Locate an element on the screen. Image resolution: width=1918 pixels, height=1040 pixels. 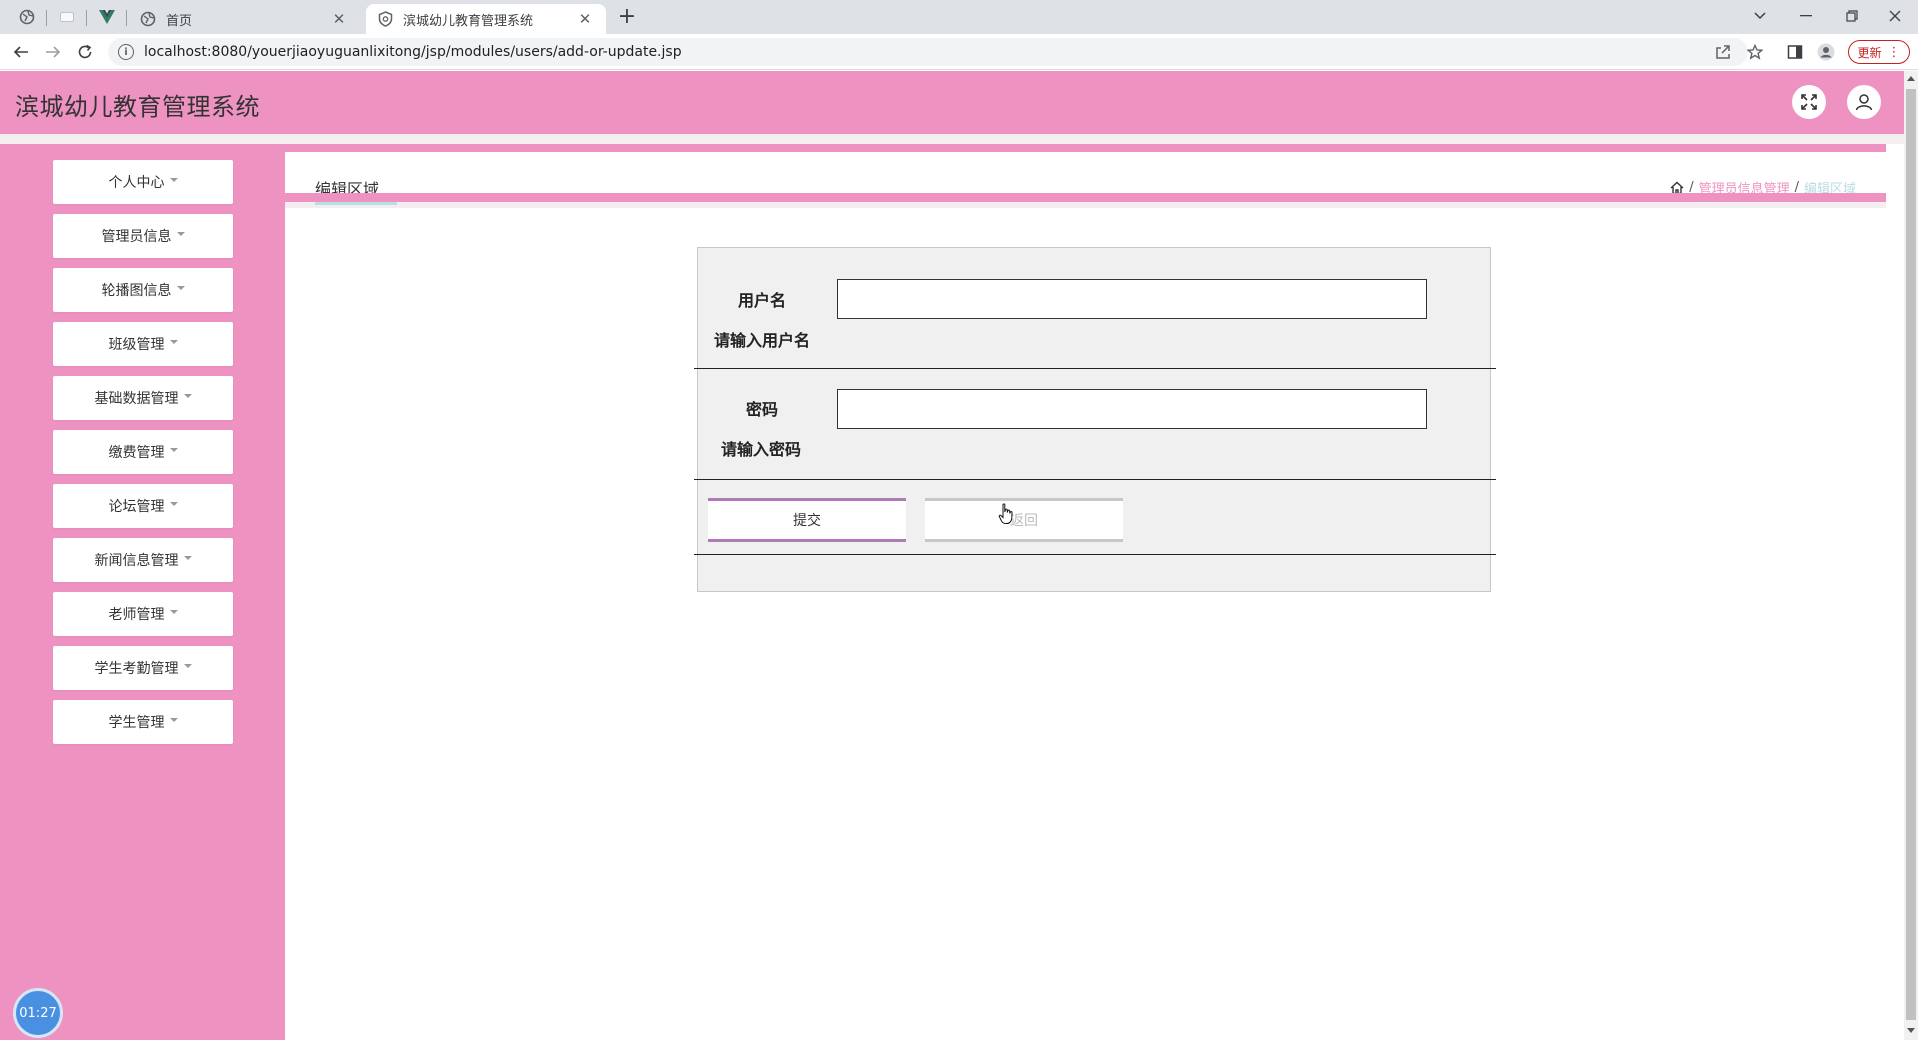
sidebar-item-label: 缴费管理 is located at coordinates (136, 453).